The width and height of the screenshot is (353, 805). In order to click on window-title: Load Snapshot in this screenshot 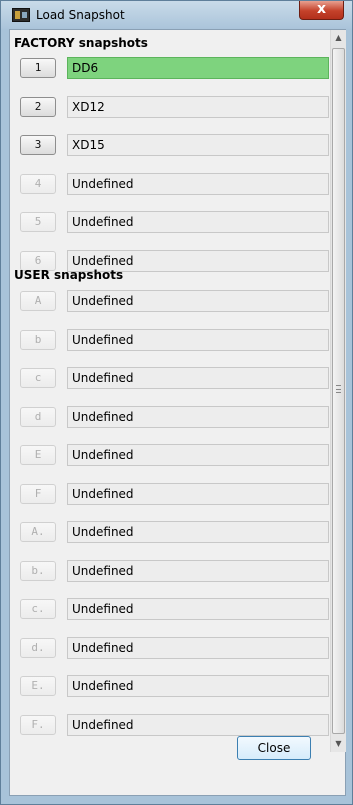, I will do `click(80, 15)`.